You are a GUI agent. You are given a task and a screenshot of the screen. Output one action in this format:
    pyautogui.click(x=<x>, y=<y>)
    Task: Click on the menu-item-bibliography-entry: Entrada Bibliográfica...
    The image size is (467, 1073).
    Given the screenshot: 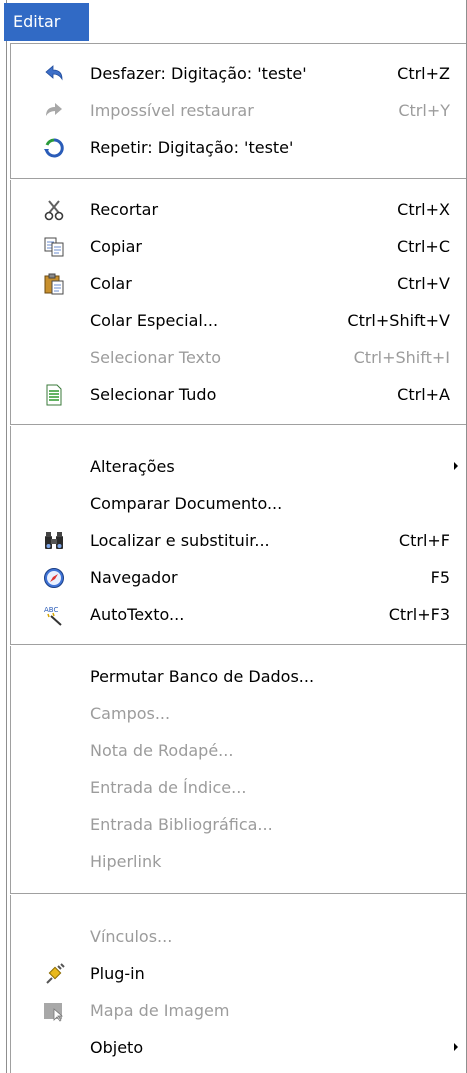 What is the action you would take?
    pyautogui.click(x=238, y=824)
    